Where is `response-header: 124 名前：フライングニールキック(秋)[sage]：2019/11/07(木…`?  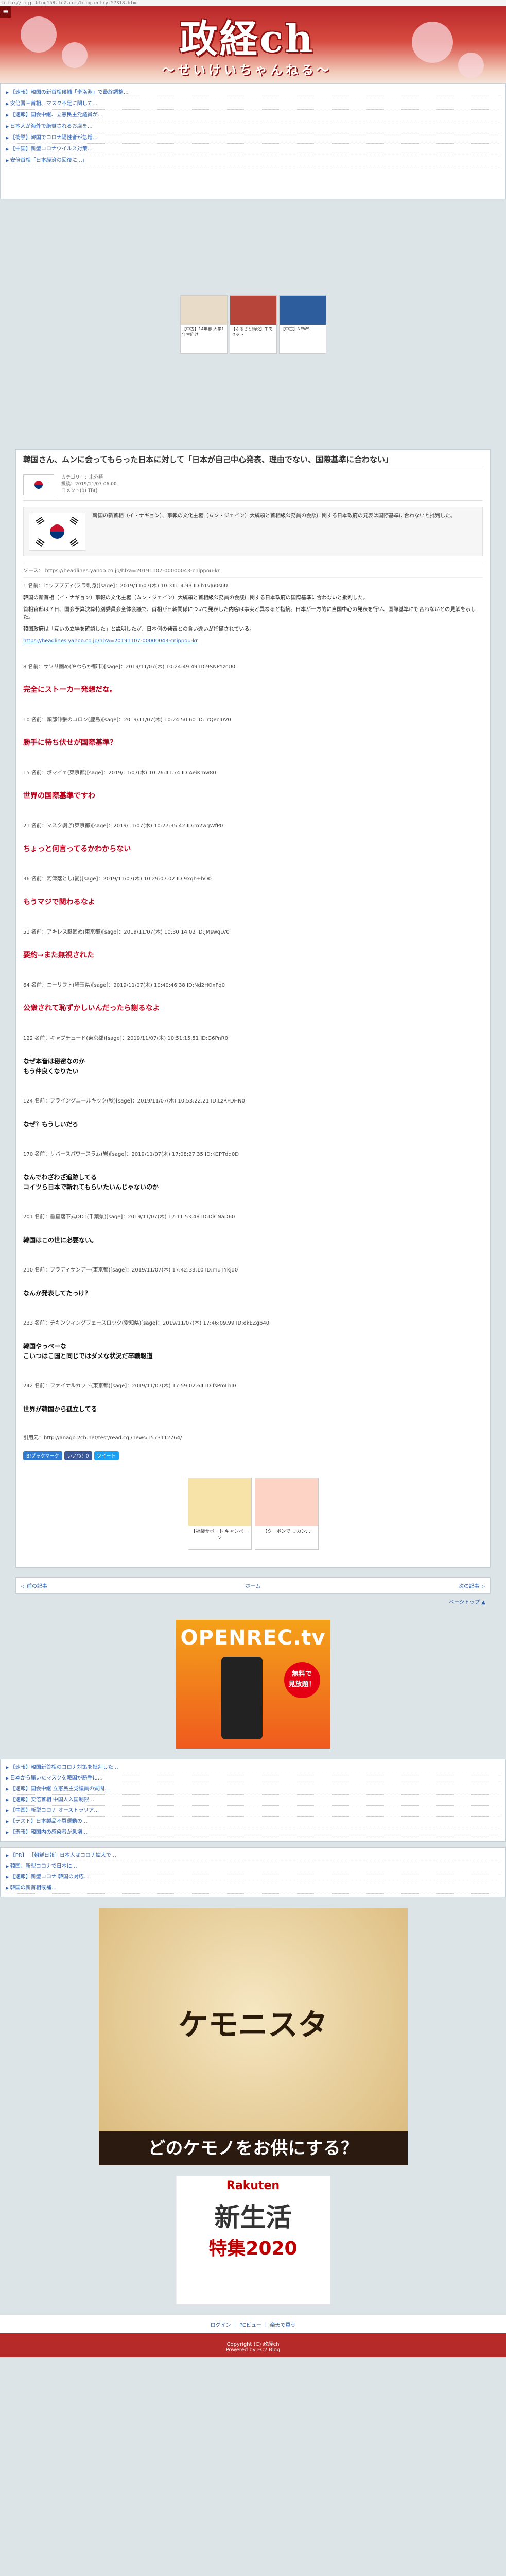
response-header: 124 名前：フライングニールキック(秋)[sage]：2019/11/07(木… is located at coordinates (134, 1101).